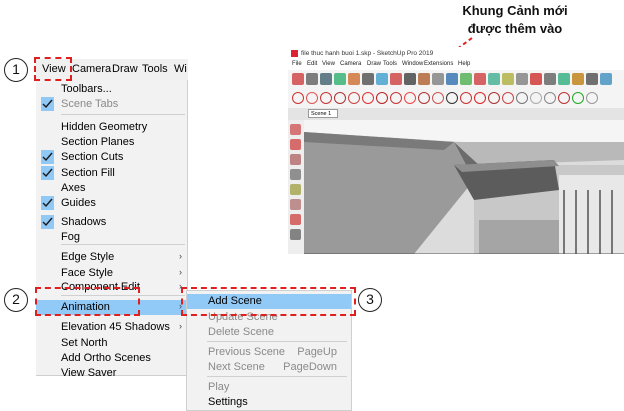  I want to click on menu-camera: Camera, so click(91, 69).